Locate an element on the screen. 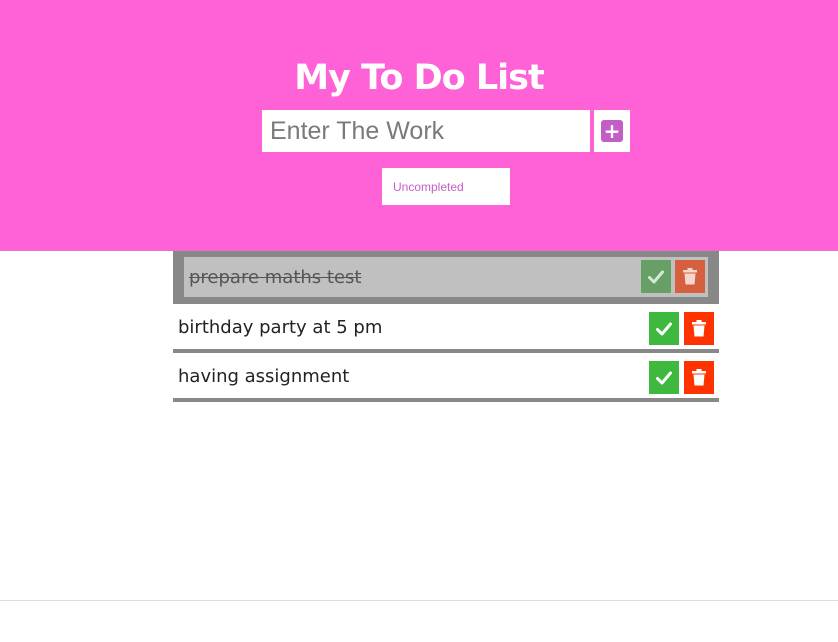 This screenshot has width=838, height=642. page-title: My To Do List is located at coordinates (419, 78).